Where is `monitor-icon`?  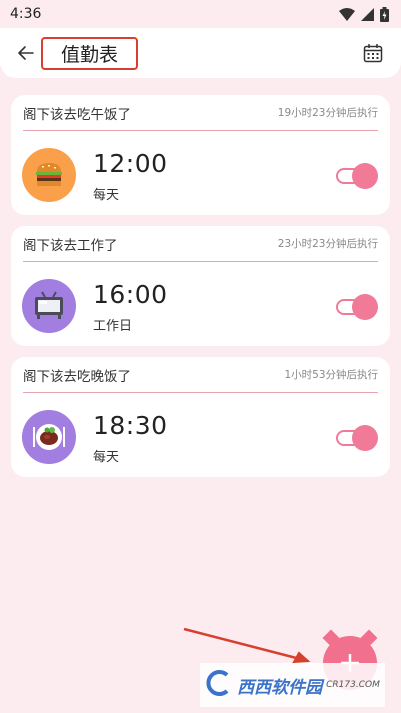
monitor-icon is located at coordinates (49, 305).